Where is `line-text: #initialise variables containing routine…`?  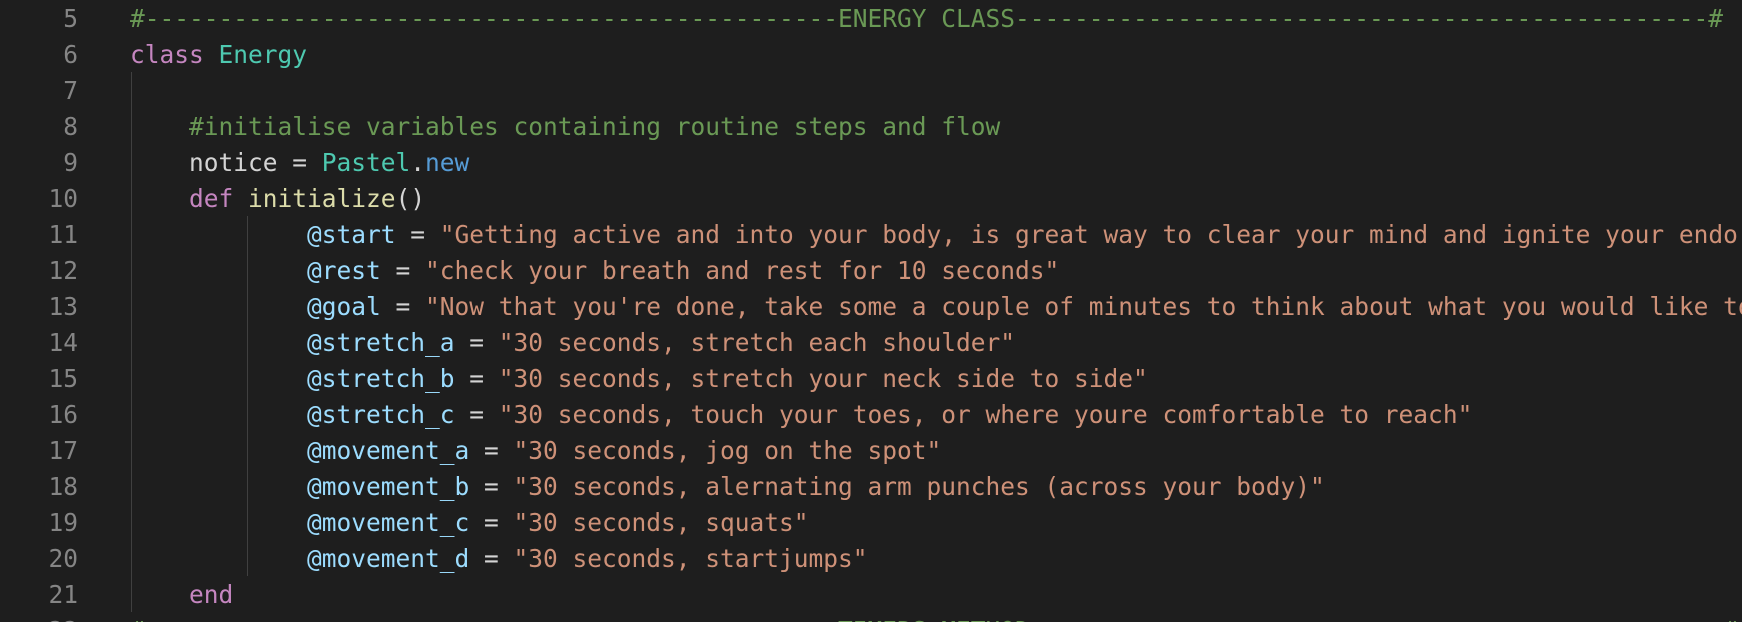
line-text: #initialise variables containing routine… is located at coordinates (565, 127).